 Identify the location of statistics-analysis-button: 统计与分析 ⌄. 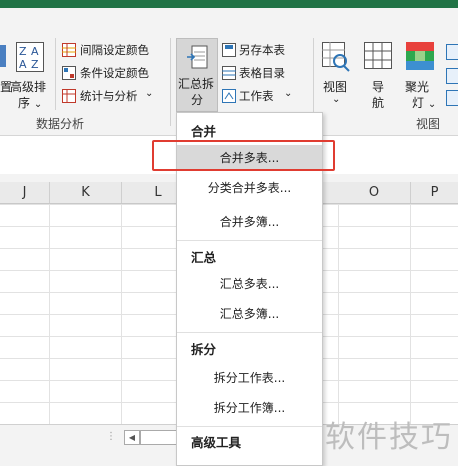
(114, 97).